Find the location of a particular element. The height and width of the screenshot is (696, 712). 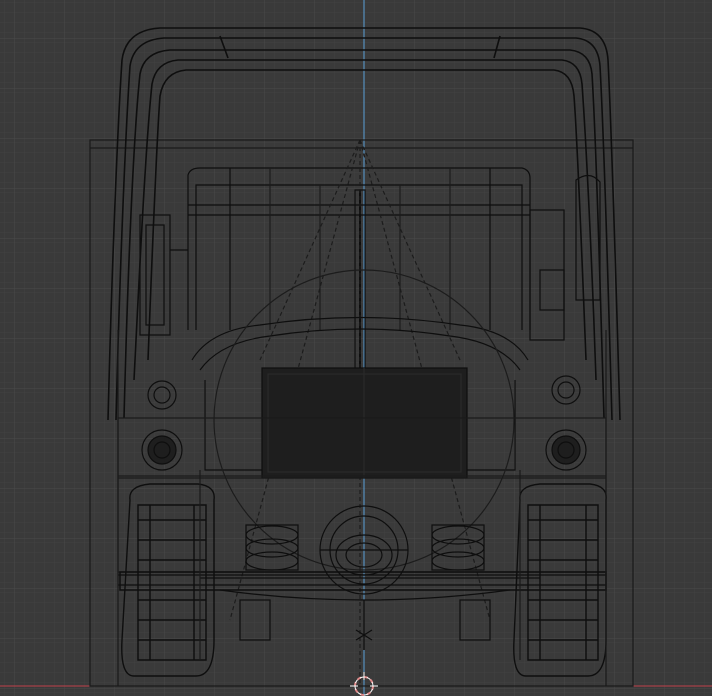

right-headlight is located at coordinates (566, 450).